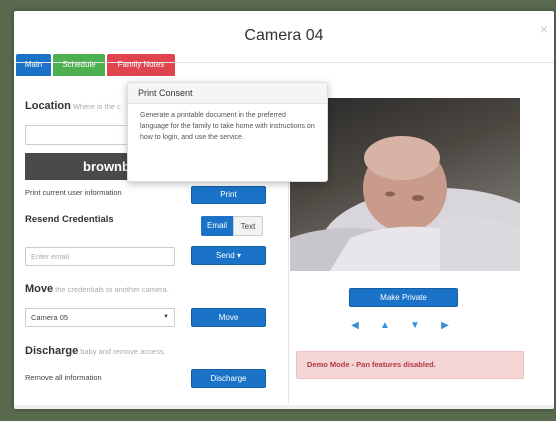 The width and height of the screenshot is (556, 421). What do you see at coordinates (445, 325) in the screenshot?
I see `arrow-right-icon: ▶` at bounding box center [445, 325].